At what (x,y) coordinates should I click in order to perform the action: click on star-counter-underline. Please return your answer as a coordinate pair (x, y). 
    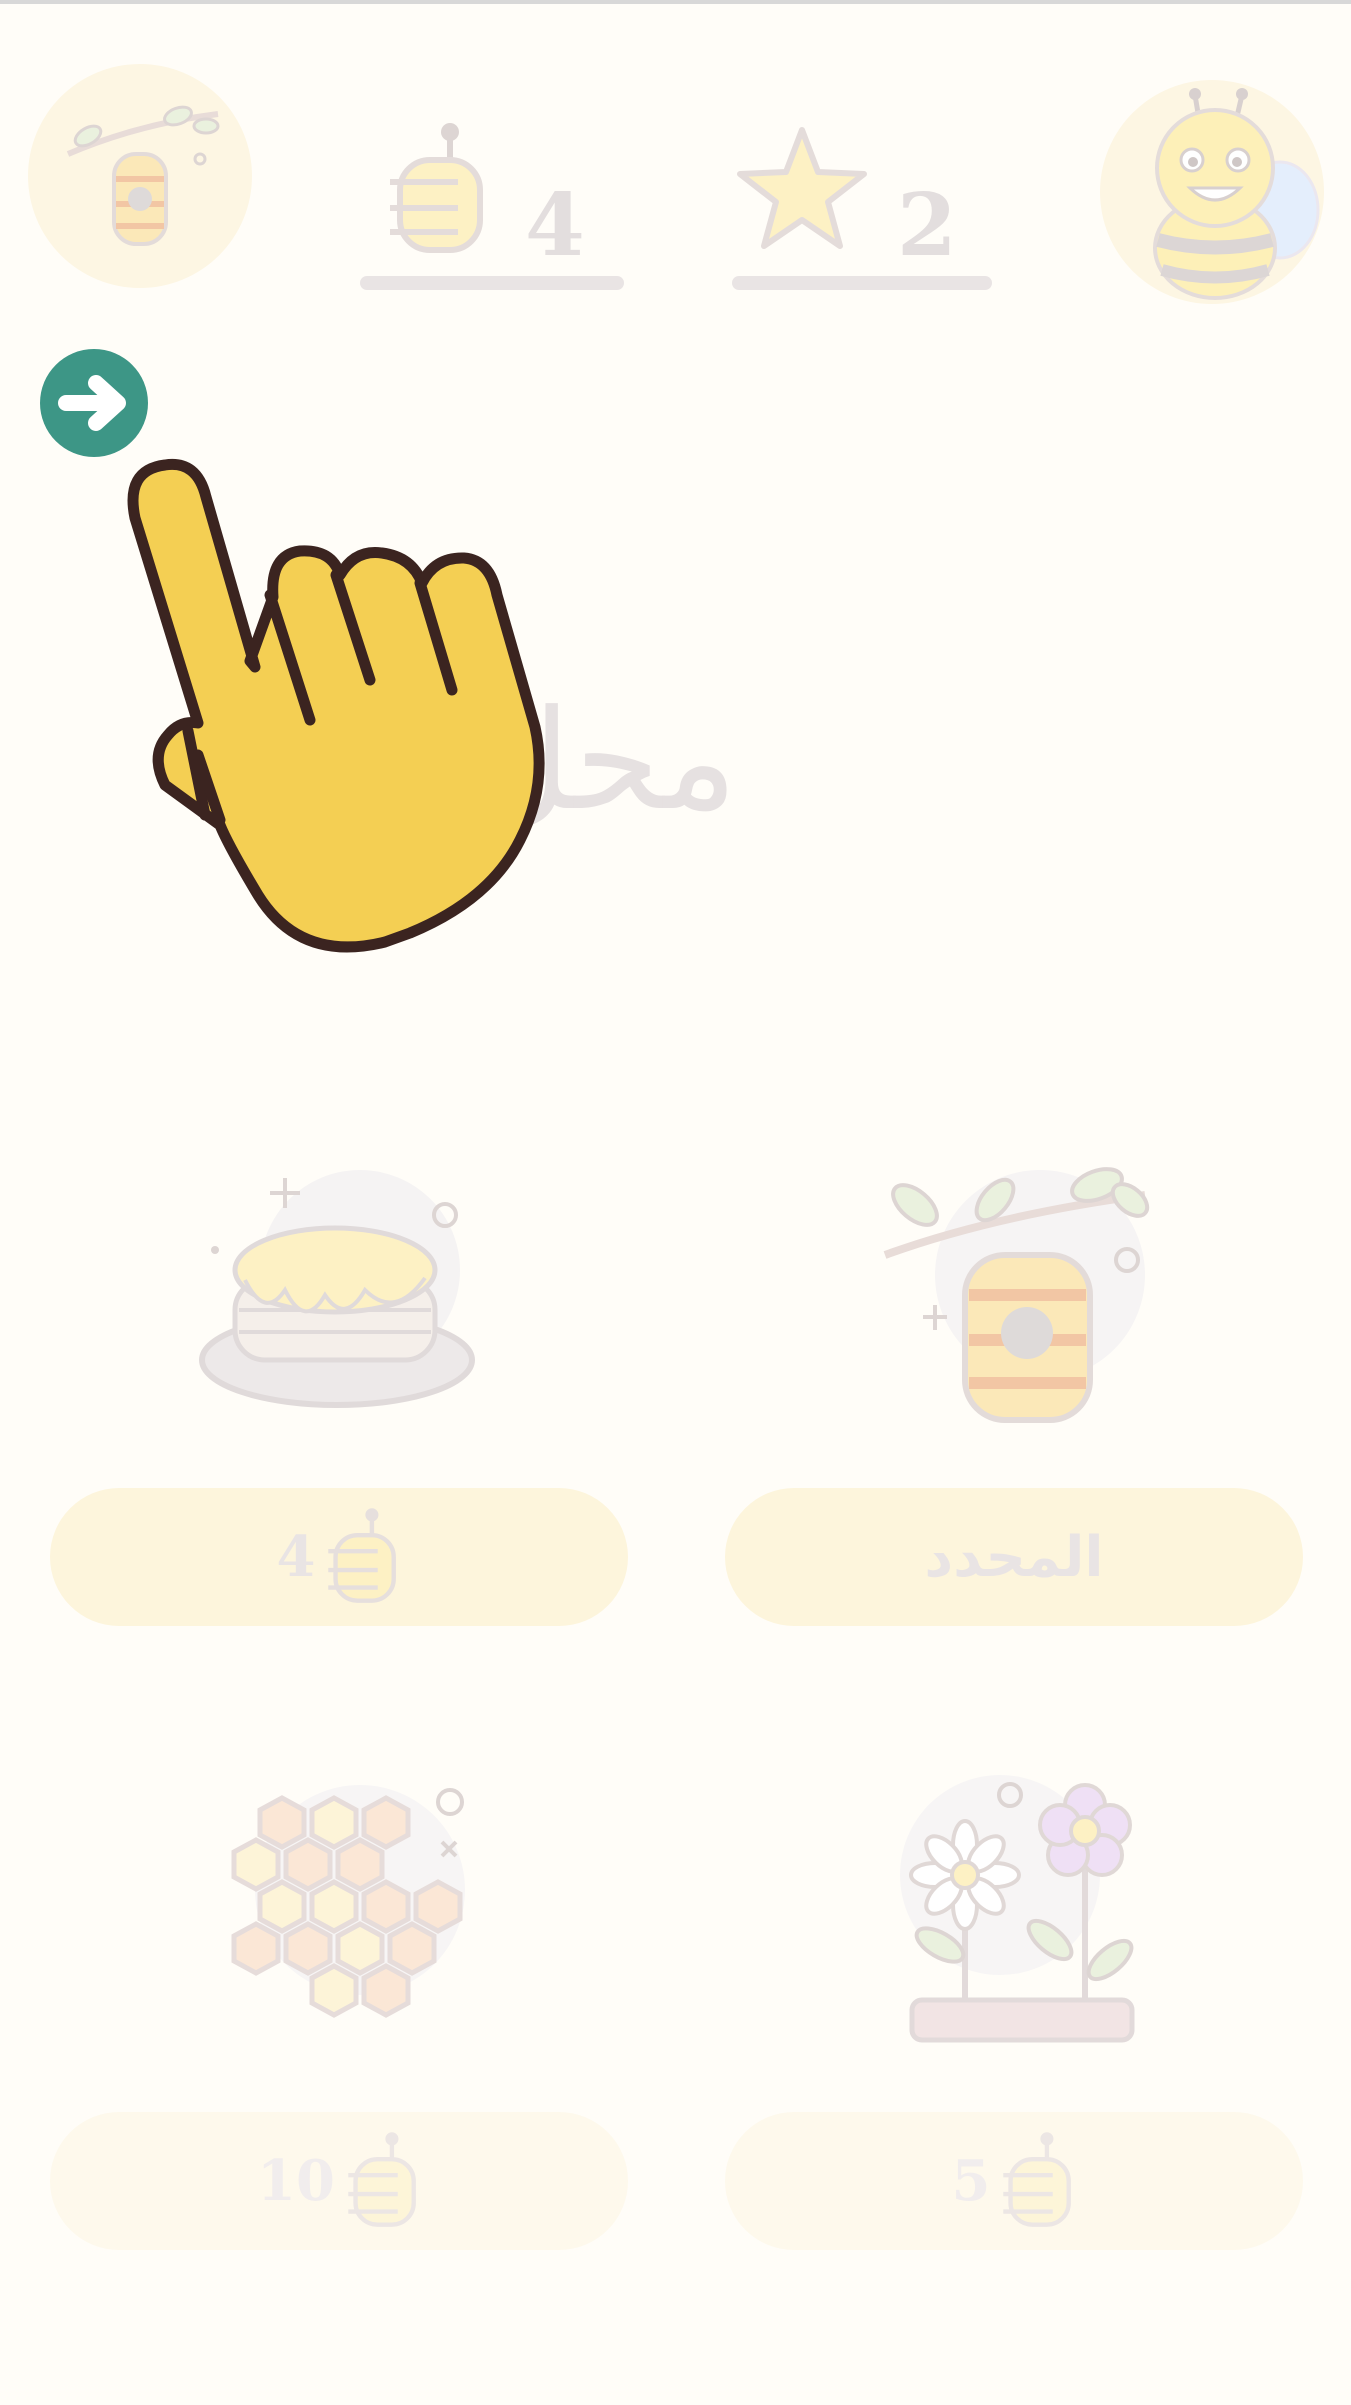
    Looking at the image, I should click on (862, 283).